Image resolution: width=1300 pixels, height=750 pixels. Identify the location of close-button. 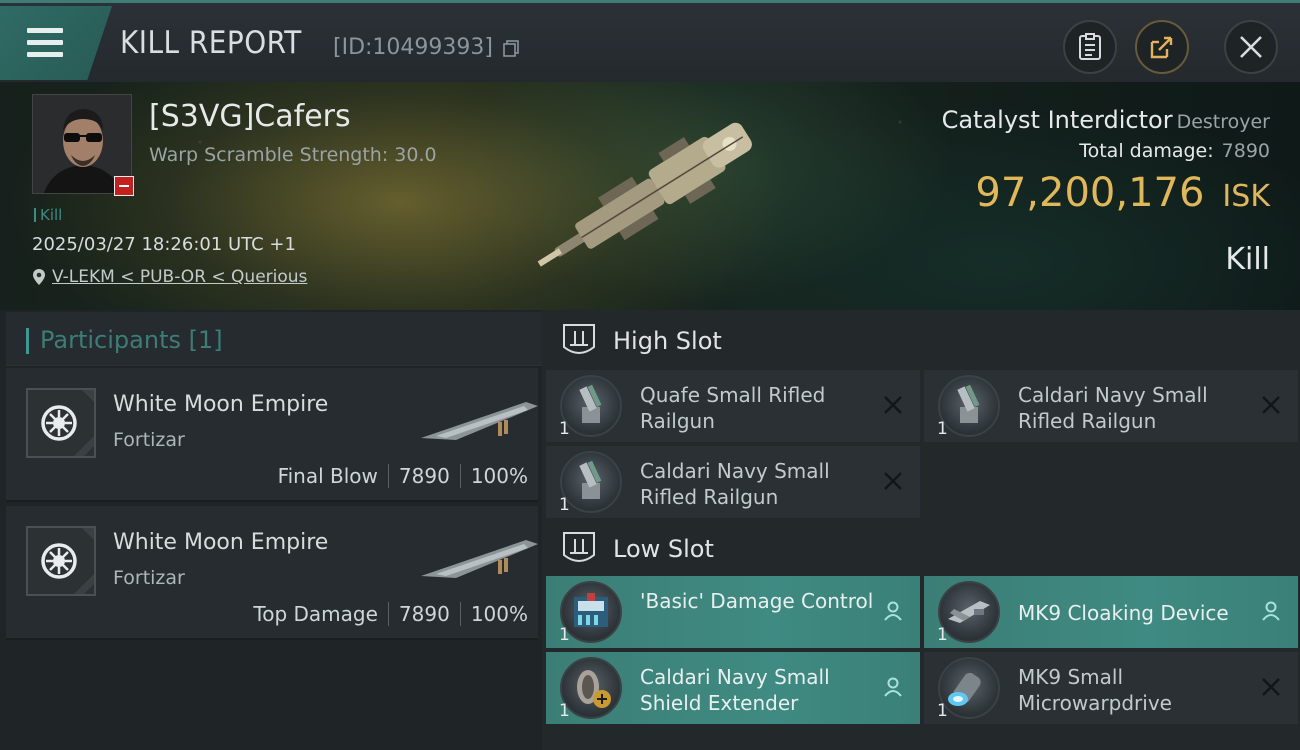
(1251, 47).